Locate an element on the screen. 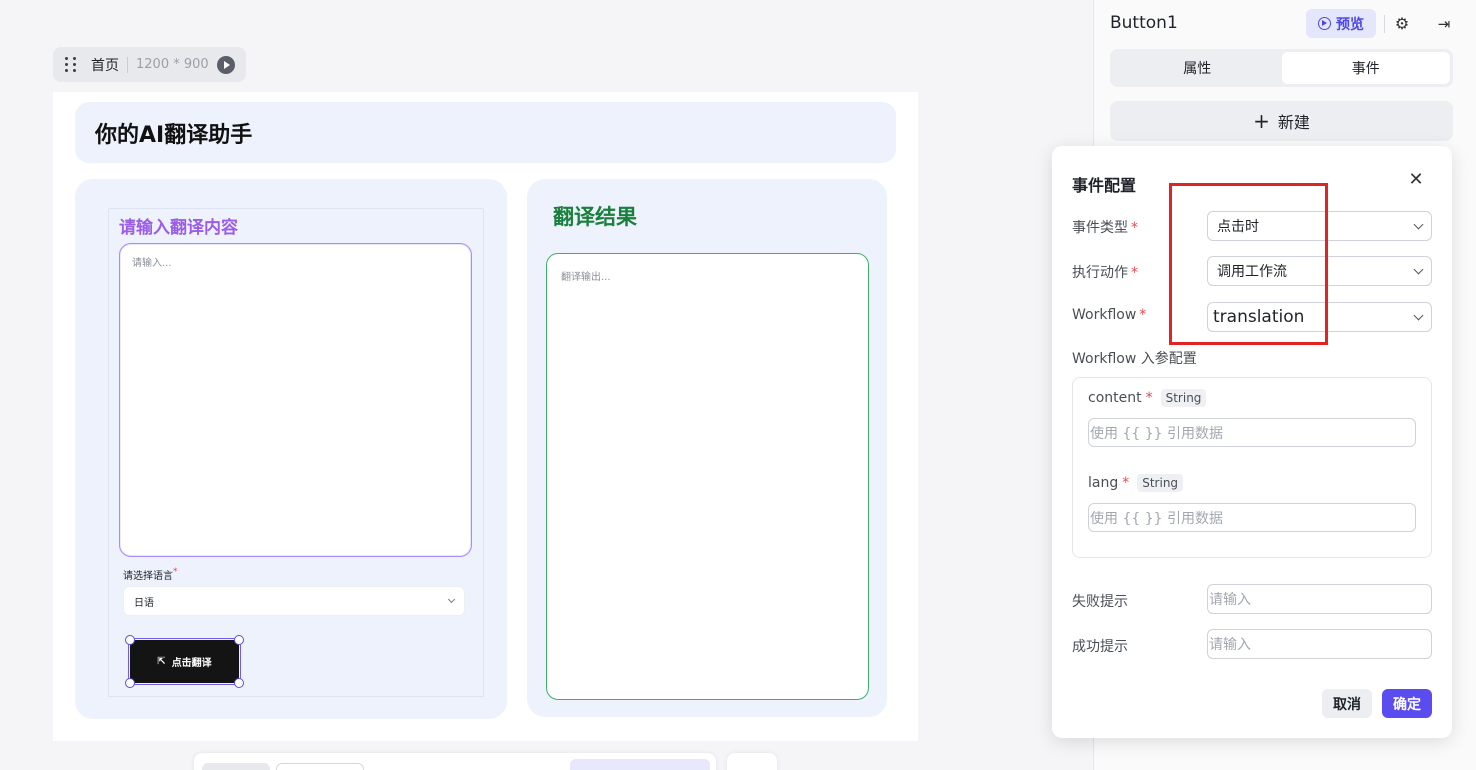  resize-handle-top-left is located at coordinates (130, 640).